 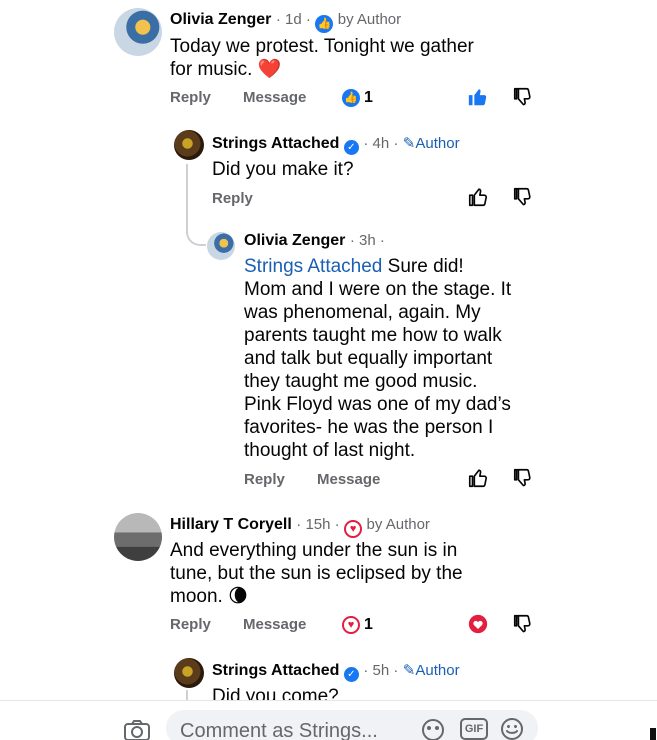 What do you see at coordinates (478, 97) in the screenshot?
I see `thumbs-up-filled-icon` at bounding box center [478, 97].